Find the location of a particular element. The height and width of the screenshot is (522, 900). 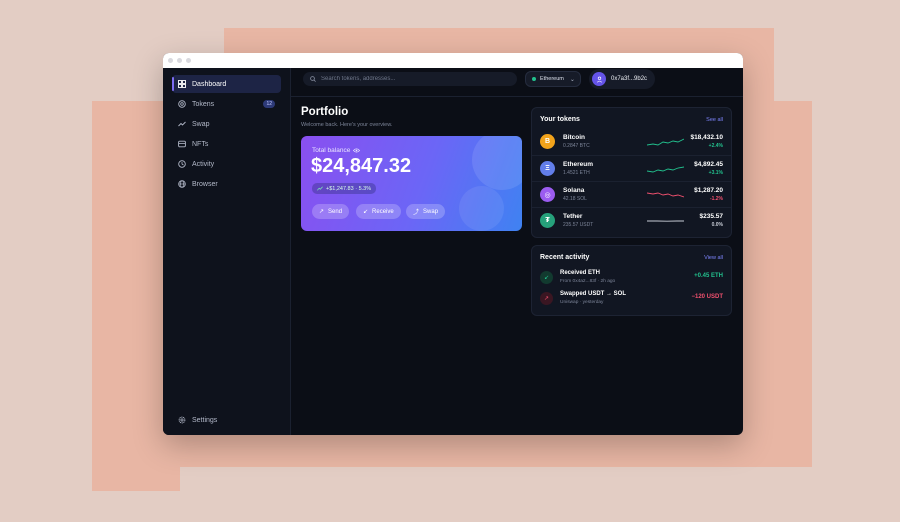

network-label: Ethereum is located at coordinates (552, 79).